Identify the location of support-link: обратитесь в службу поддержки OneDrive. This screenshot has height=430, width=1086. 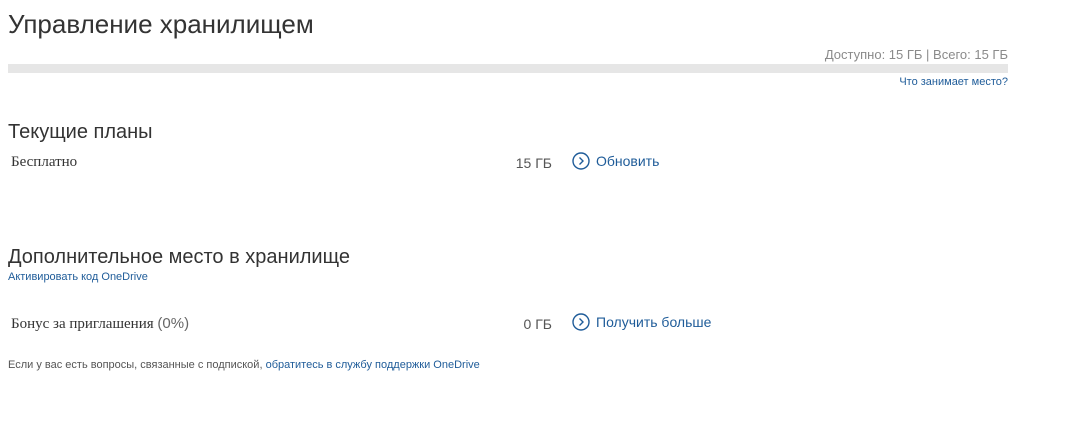
(373, 365).